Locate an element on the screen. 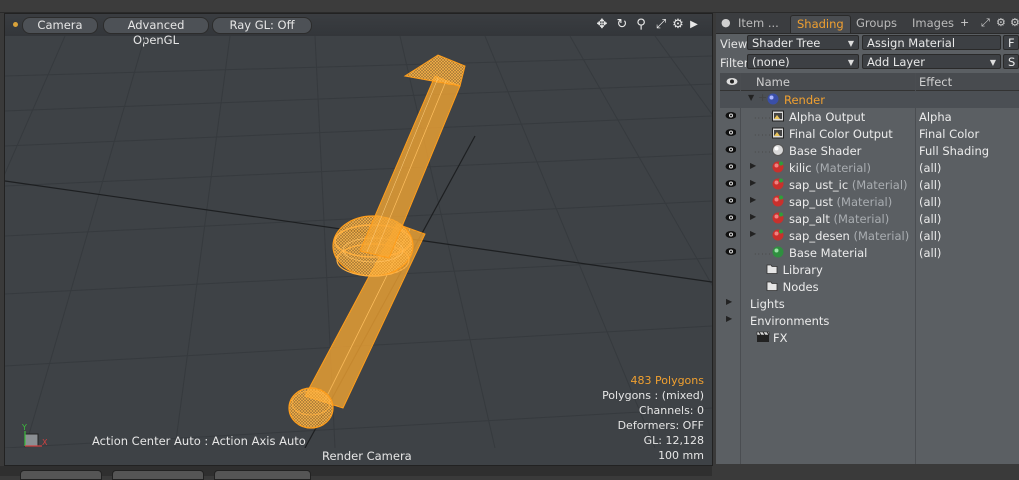 The width and height of the screenshot is (1019, 480). tree-row: ▶ kilic (Material) (all) is located at coordinates (869, 167).